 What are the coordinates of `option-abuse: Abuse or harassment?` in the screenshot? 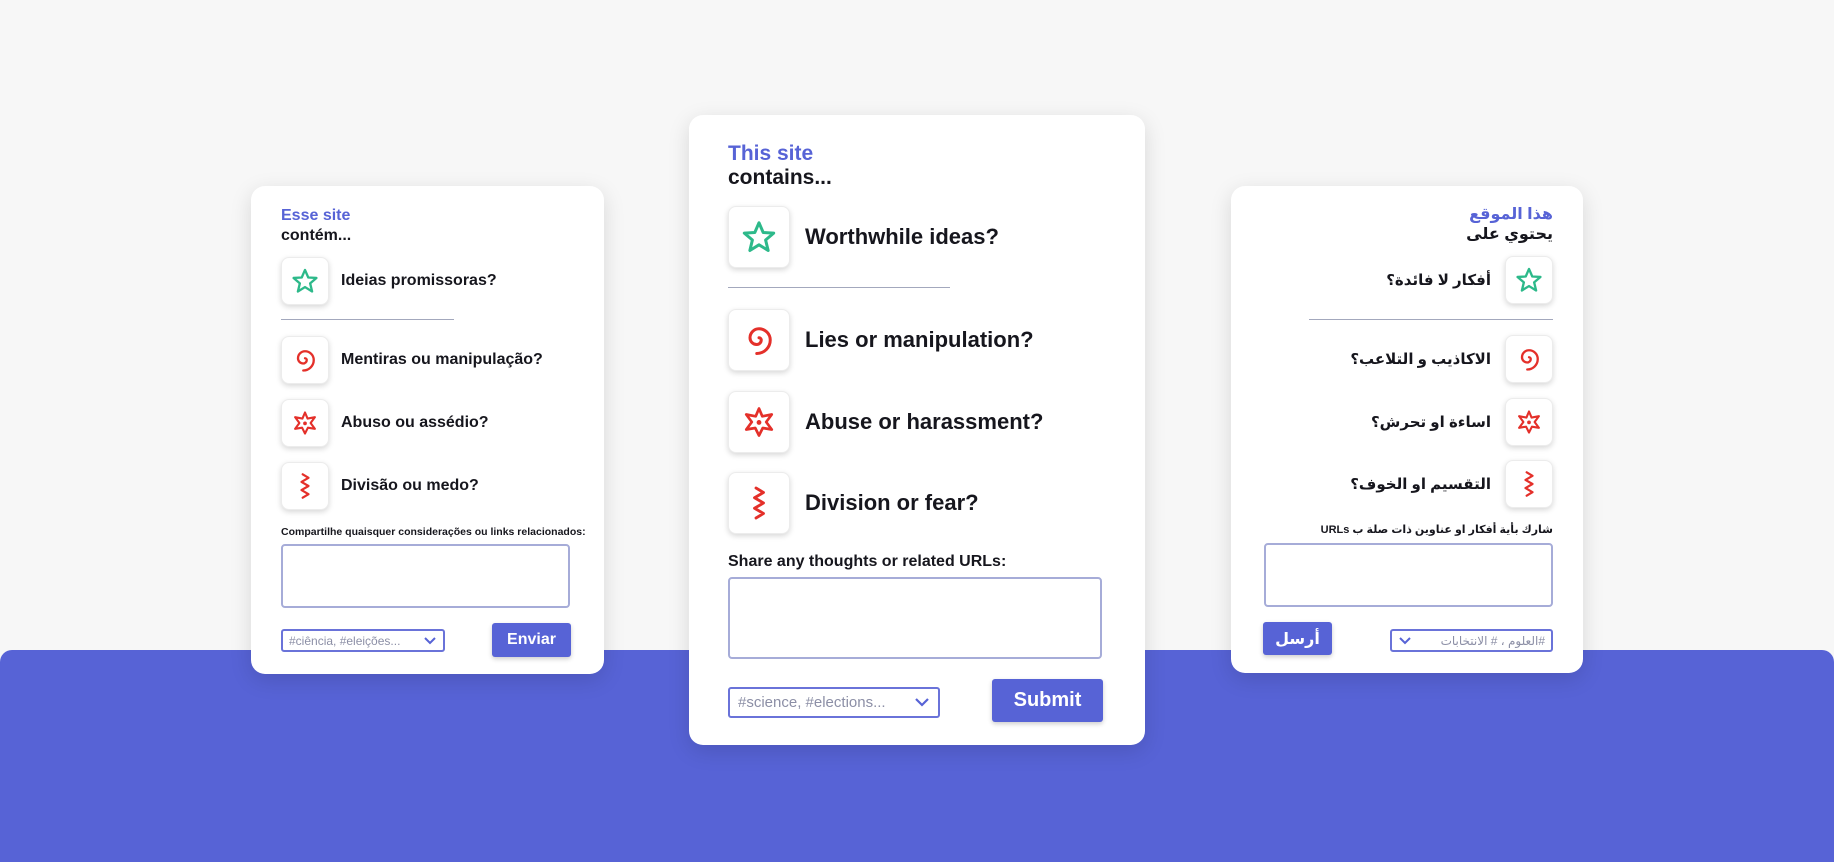 It's located at (885, 422).